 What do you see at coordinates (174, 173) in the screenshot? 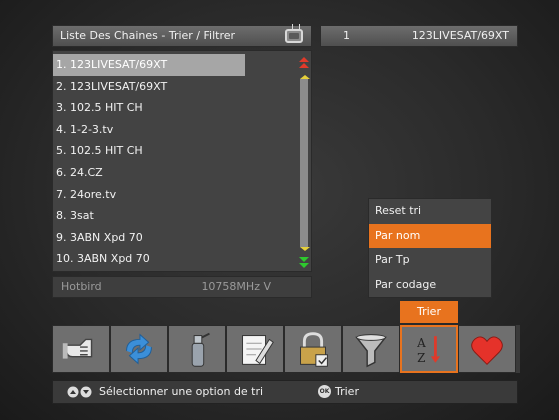
I see `channel-item: 6. 24.CZ` at bounding box center [174, 173].